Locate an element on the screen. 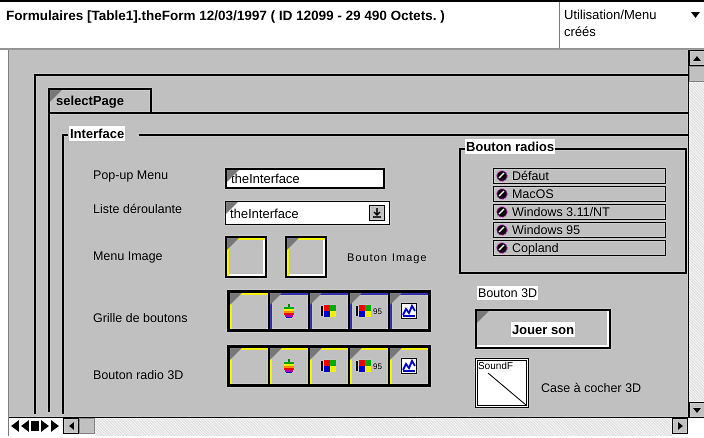  field-label: Menu Image is located at coordinates (127, 256).